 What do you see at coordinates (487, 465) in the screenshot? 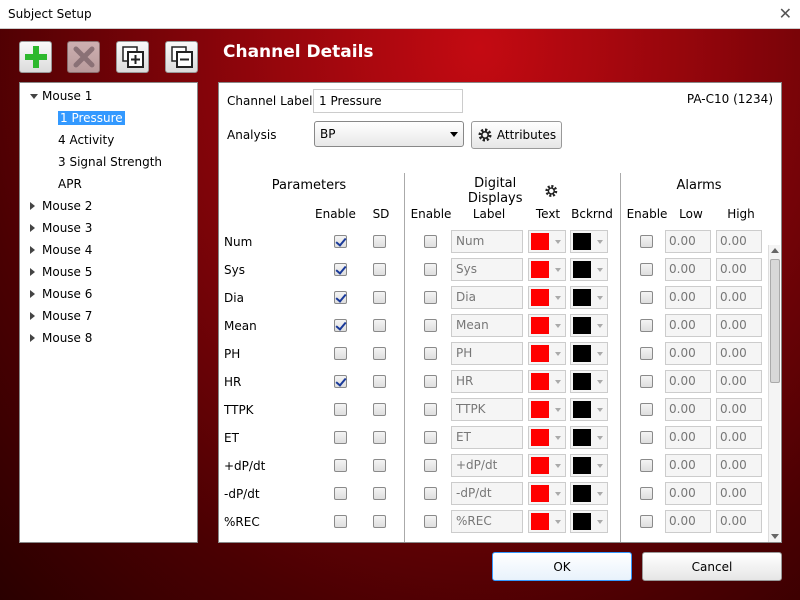
I see `display-label-field: +dP/dt` at bounding box center [487, 465].